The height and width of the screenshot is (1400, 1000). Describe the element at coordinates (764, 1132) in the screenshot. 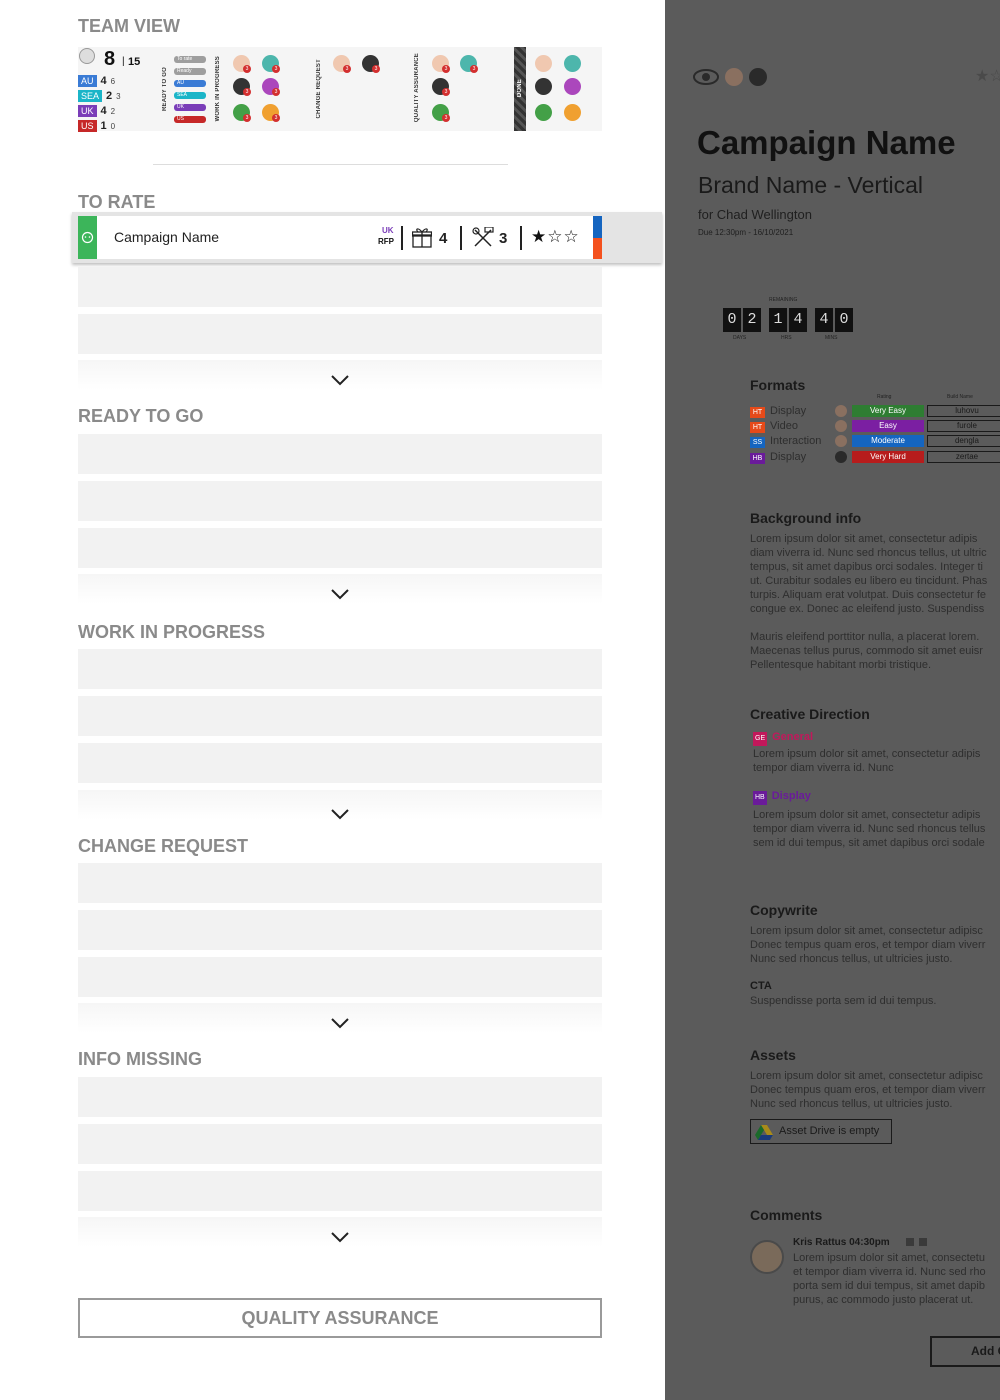

I see `google-drive-icon` at that location.